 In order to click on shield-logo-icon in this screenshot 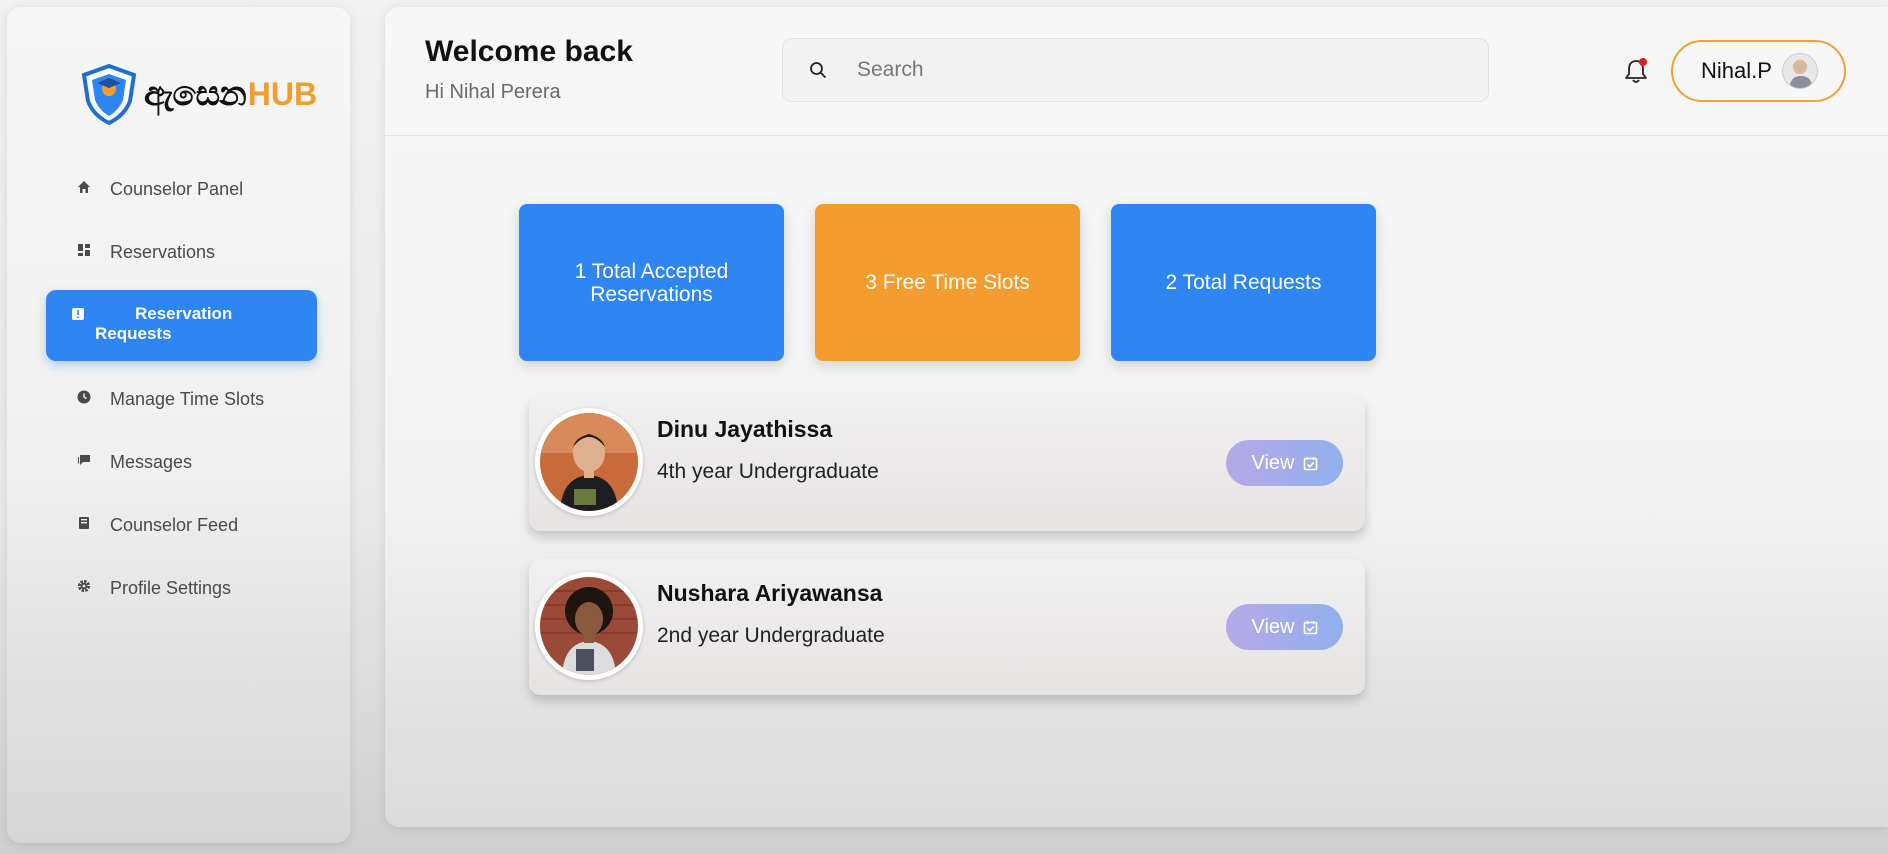, I will do `click(109, 94)`.